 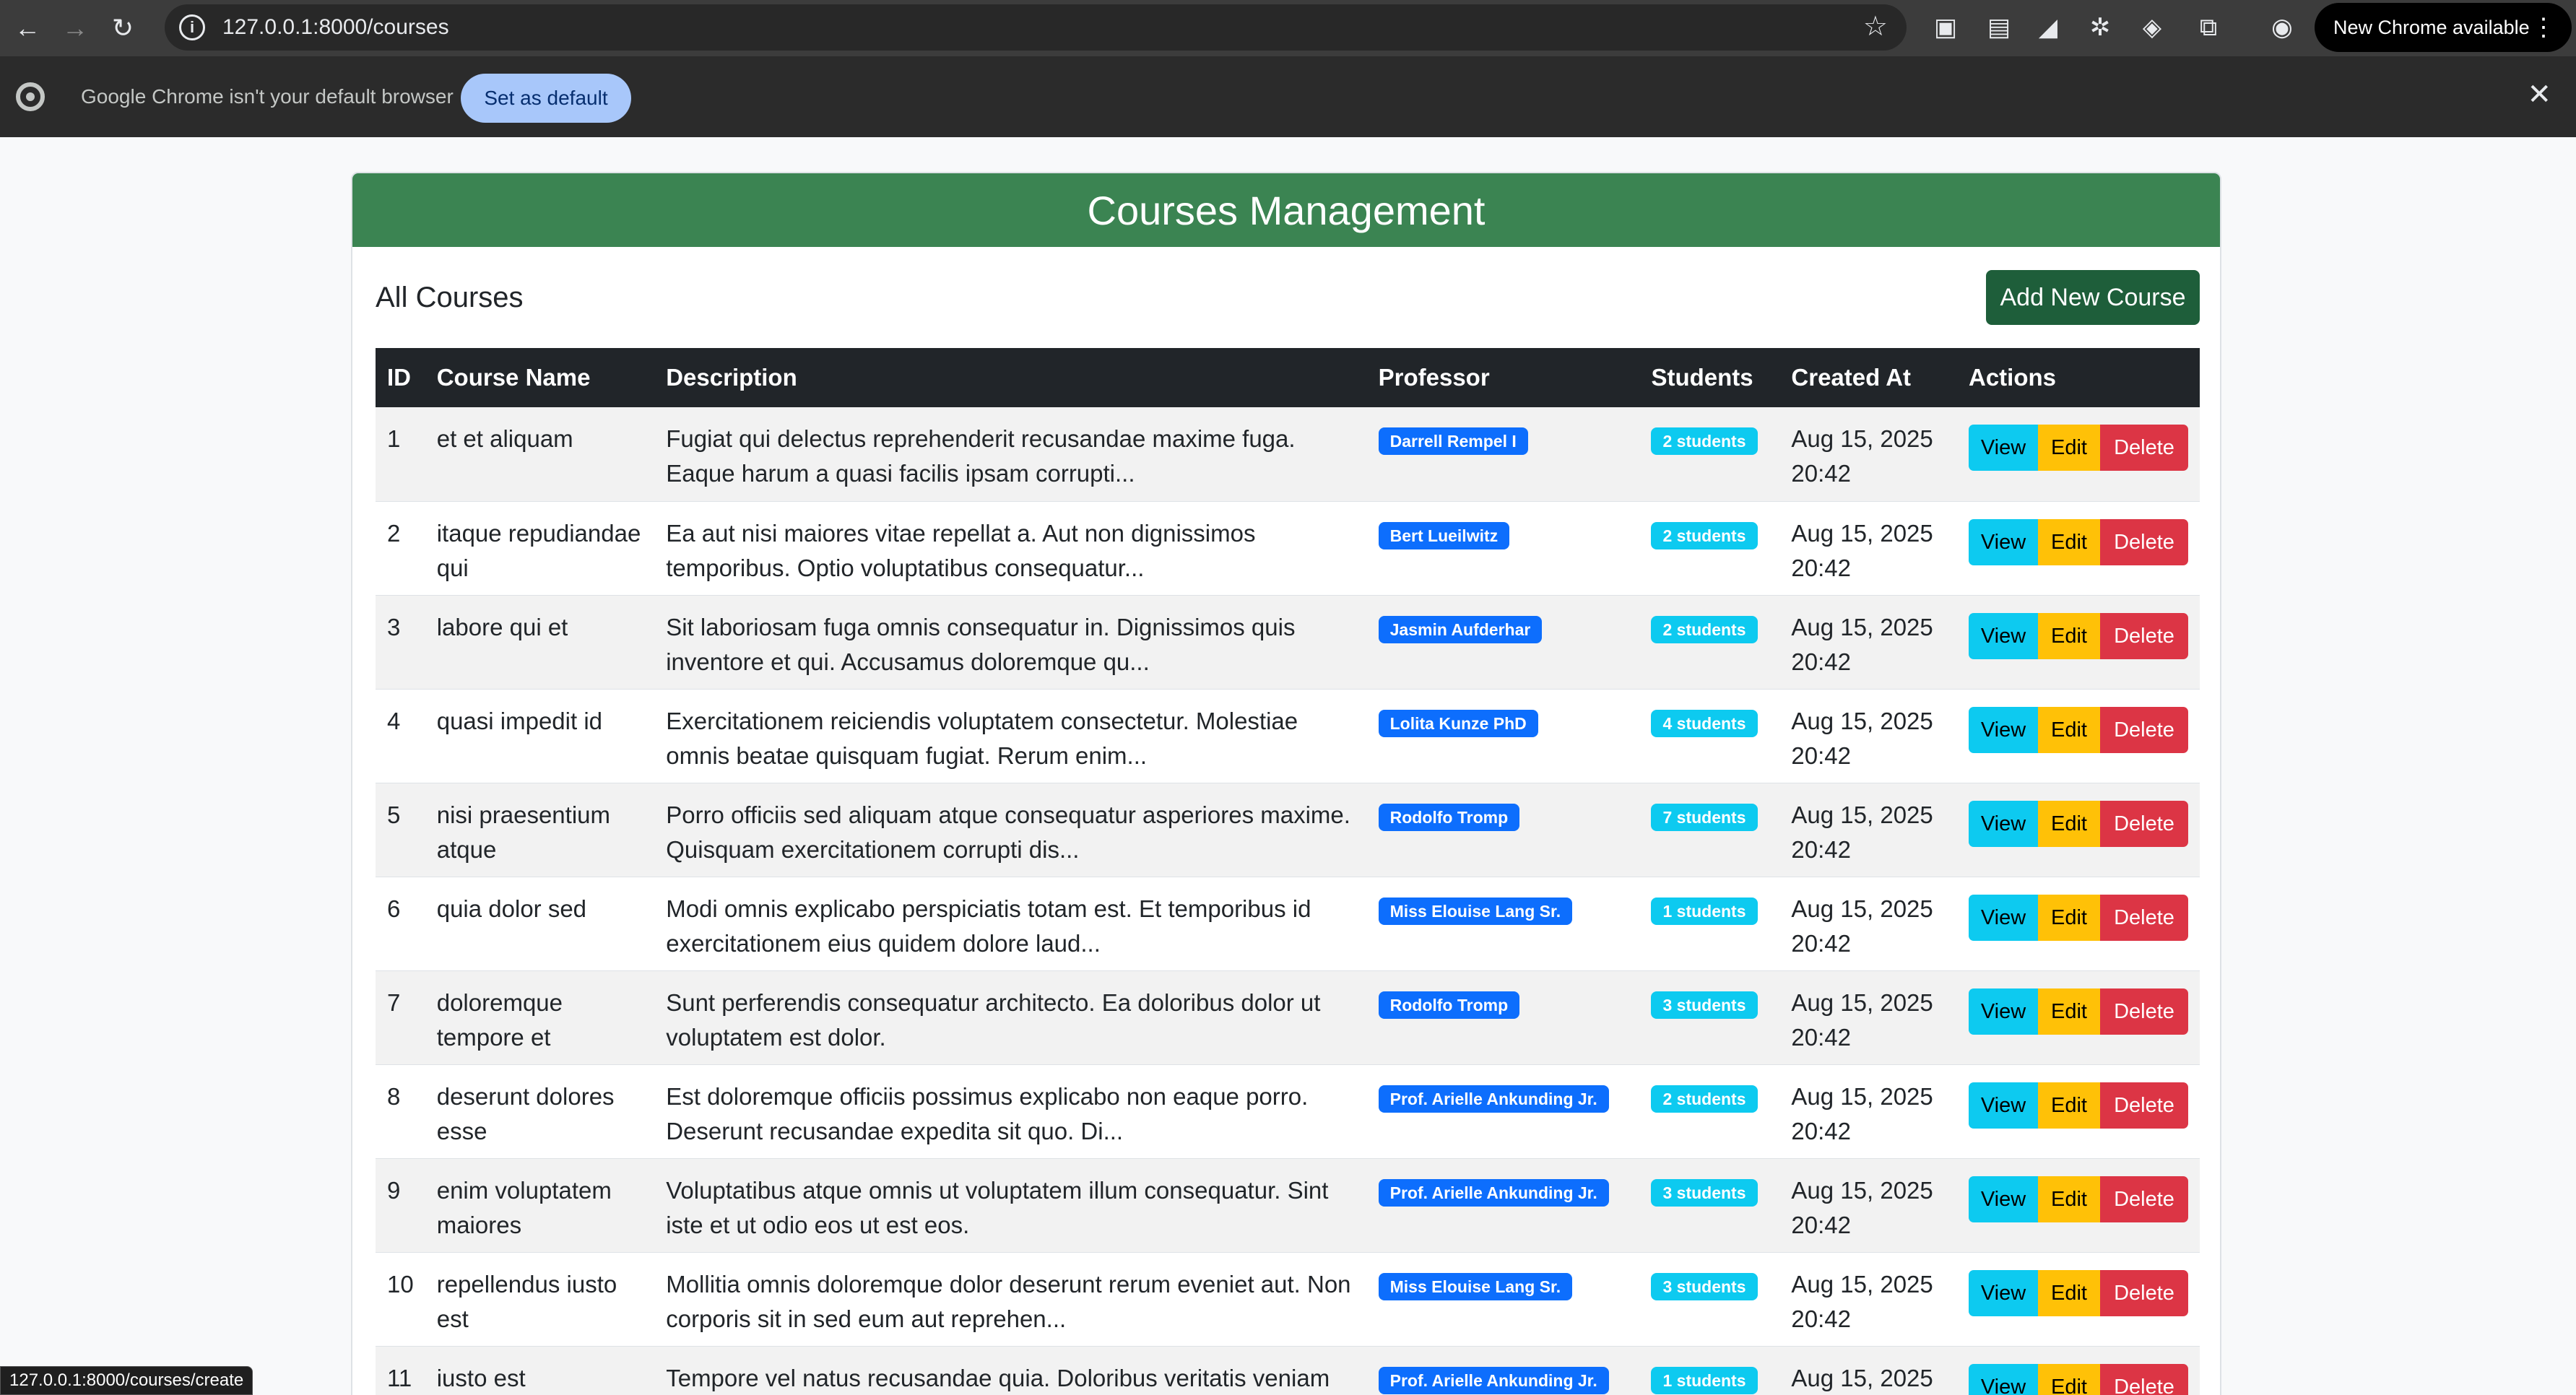 I want to click on professor-cell: Bert Lueilwitz, so click(x=1503, y=548).